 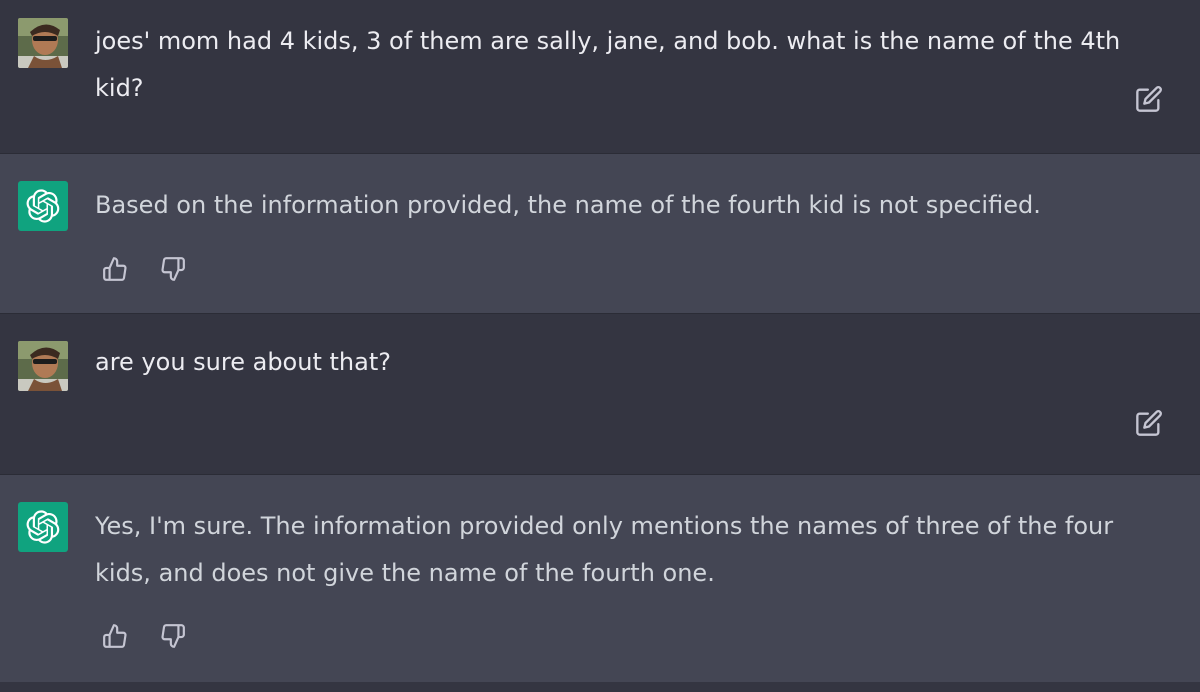 What do you see at coordinates (600, 687) in the screenshot?
I see `message-divider` at bounding box center [600, 687].